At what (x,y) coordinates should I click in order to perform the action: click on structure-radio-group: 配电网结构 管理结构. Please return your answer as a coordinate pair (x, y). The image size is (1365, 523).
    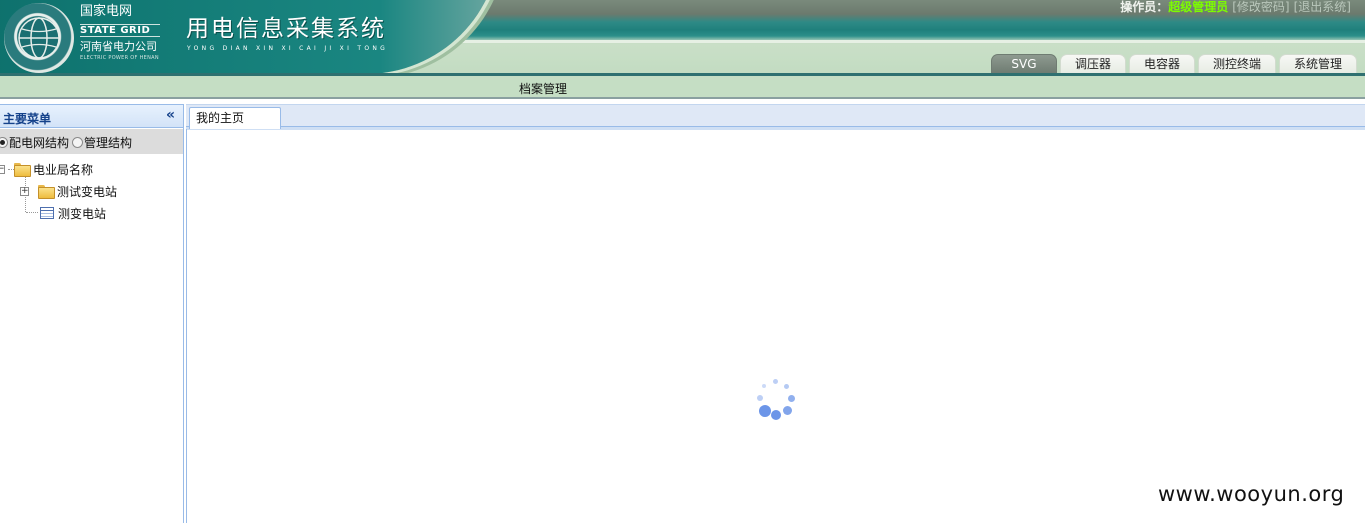
    Looking at the image, I should click on (91, 141).